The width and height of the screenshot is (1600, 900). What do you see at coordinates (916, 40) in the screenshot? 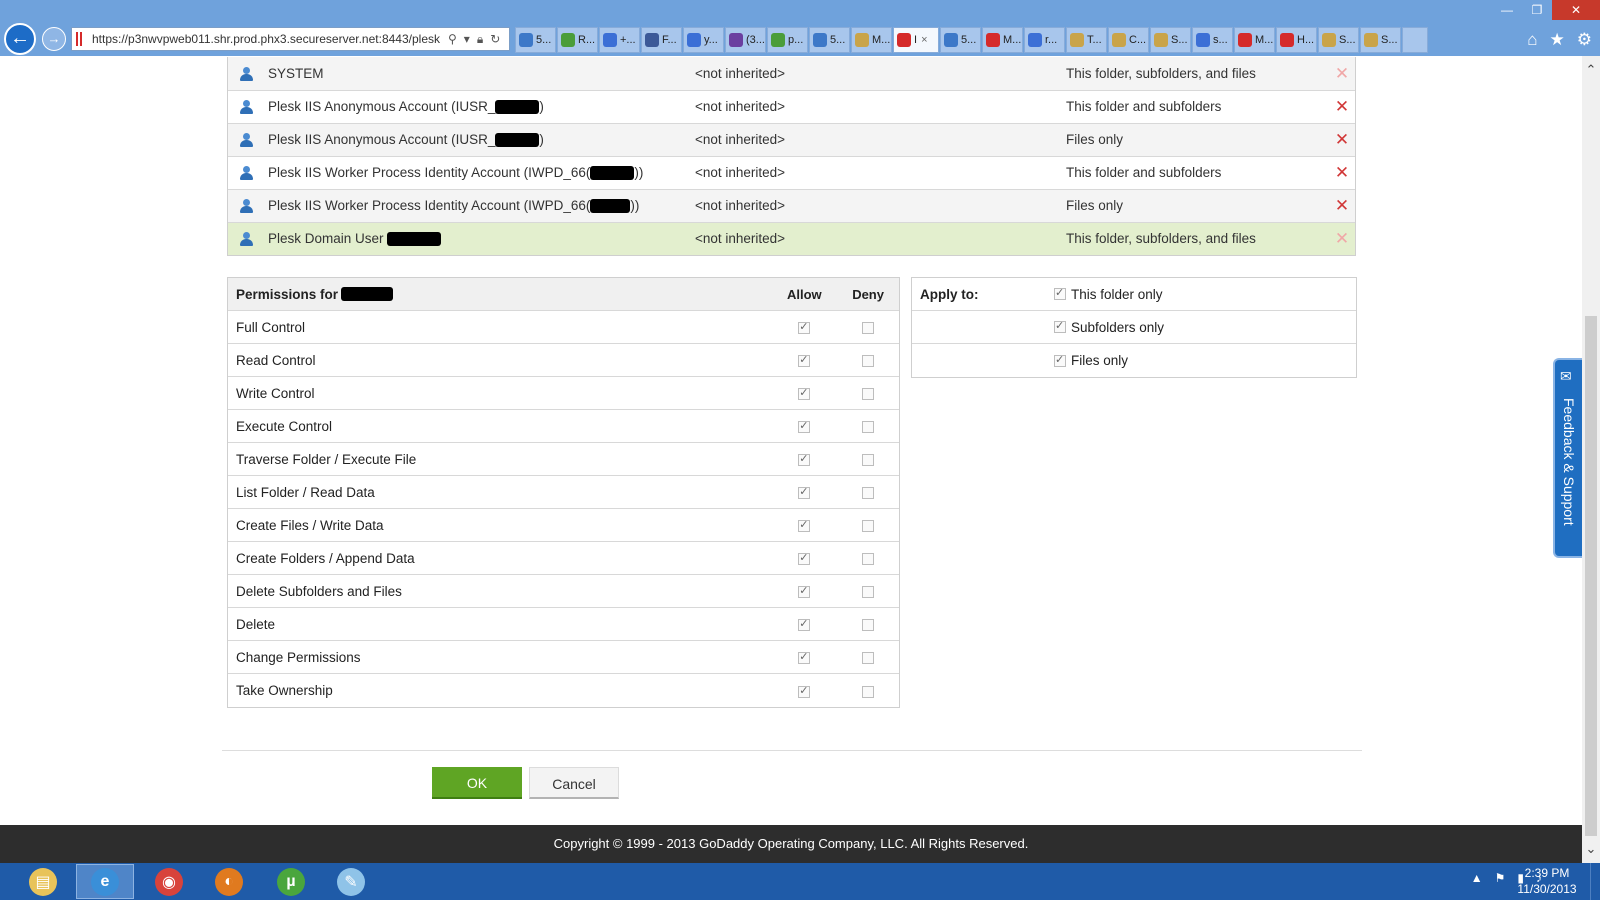
I see `browser-tab: I ×` at bounding box center [916, 40].